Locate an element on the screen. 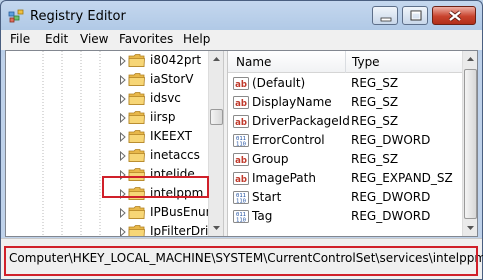 The image size is (483, 280). title-bar: Registry Editor is located at coordinates (241, 16).